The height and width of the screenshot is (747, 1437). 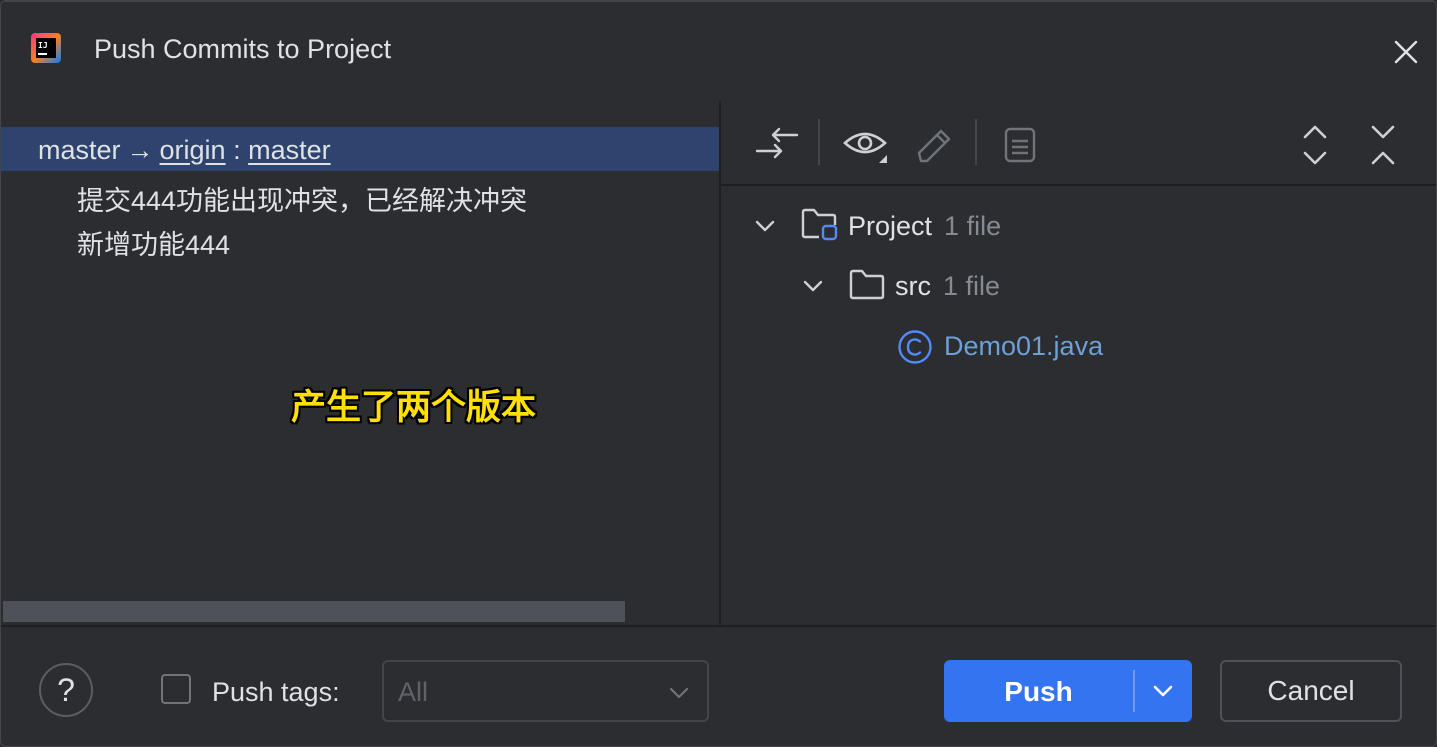 What do you see at coordinates (864, 146) in the screenshot?
I see `eye-icon` at bounding box center [864, 146].